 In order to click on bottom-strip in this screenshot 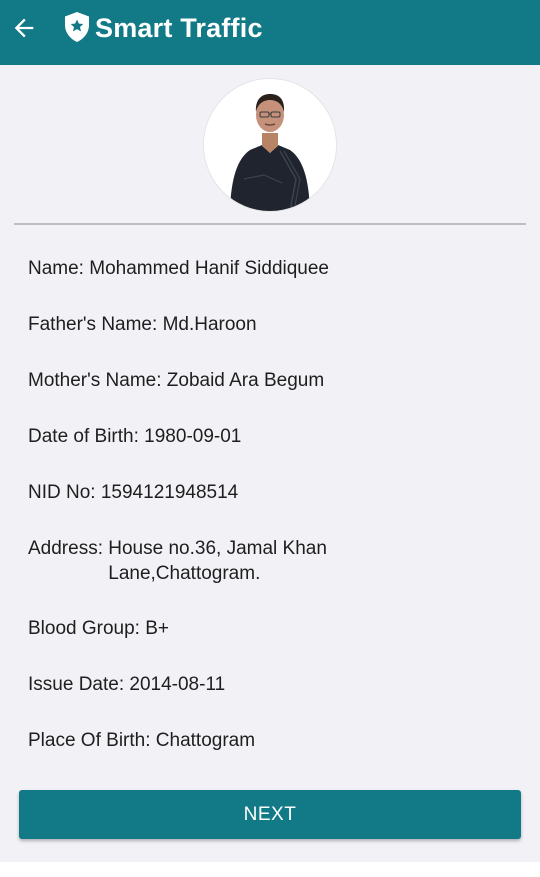, I will do `click(270, 869)`.